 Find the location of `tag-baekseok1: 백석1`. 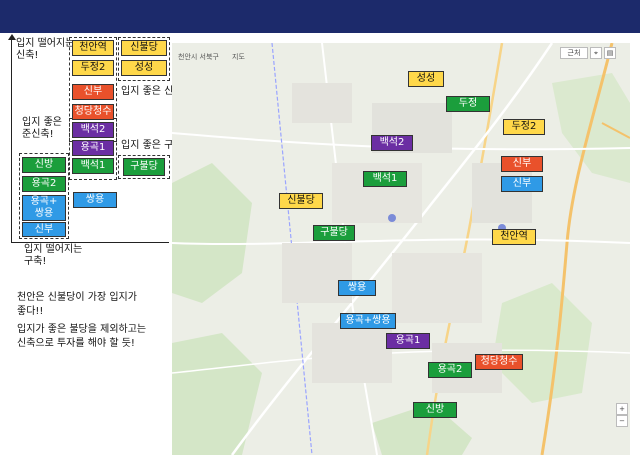

tag-baekseok1: 백석1 is located at coordinates (93, 166).